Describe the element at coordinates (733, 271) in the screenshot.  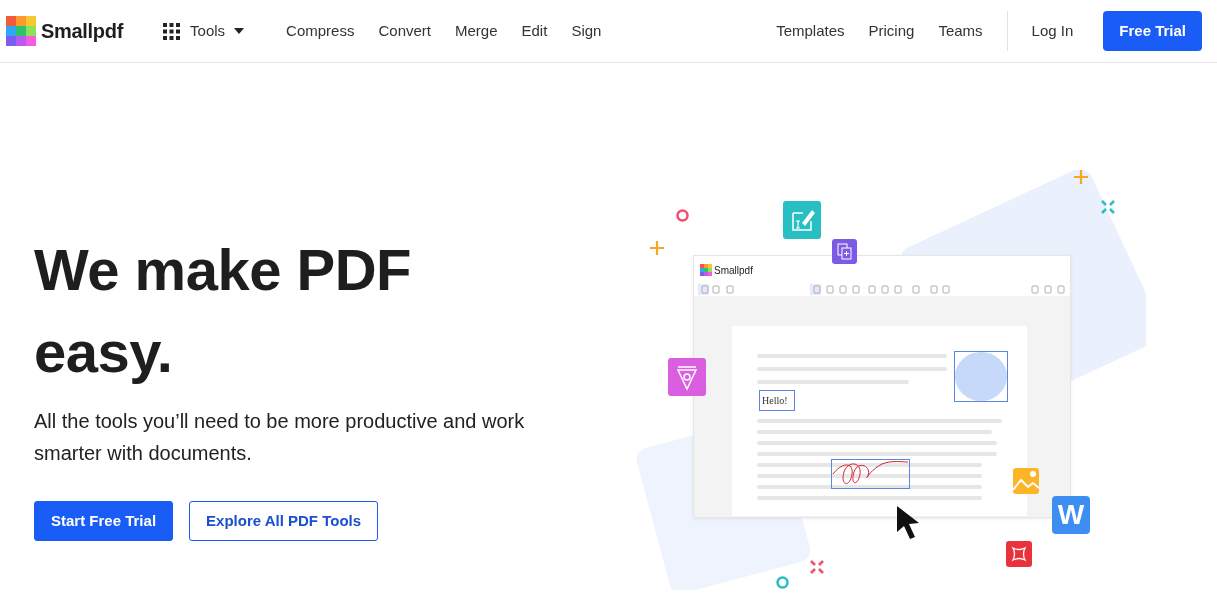
I see `app-title: Smallpdf` at that location.